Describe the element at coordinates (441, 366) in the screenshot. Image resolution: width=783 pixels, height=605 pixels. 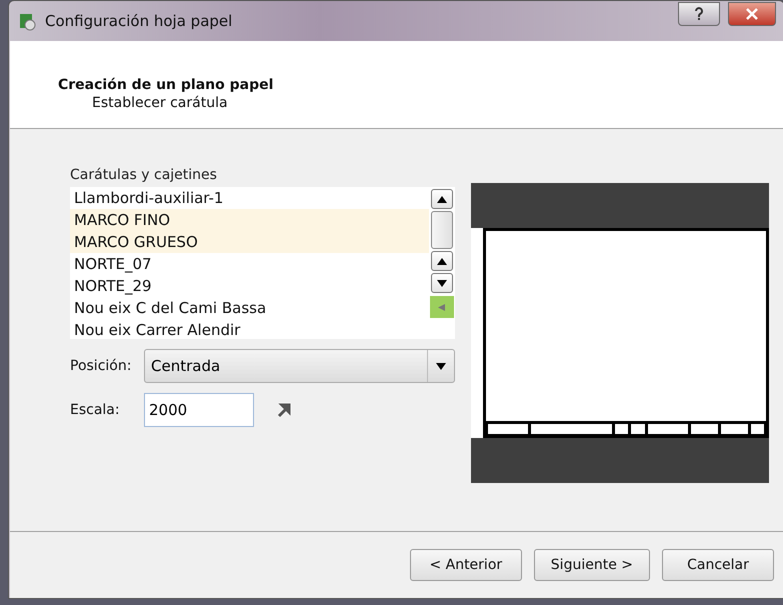
I see `dropdown-arrow-icon` at that location.